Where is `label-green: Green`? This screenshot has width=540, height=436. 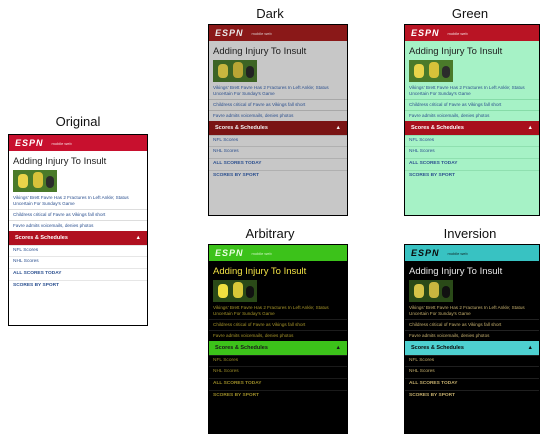
label-green: Green is located at coordinates (470, 13).